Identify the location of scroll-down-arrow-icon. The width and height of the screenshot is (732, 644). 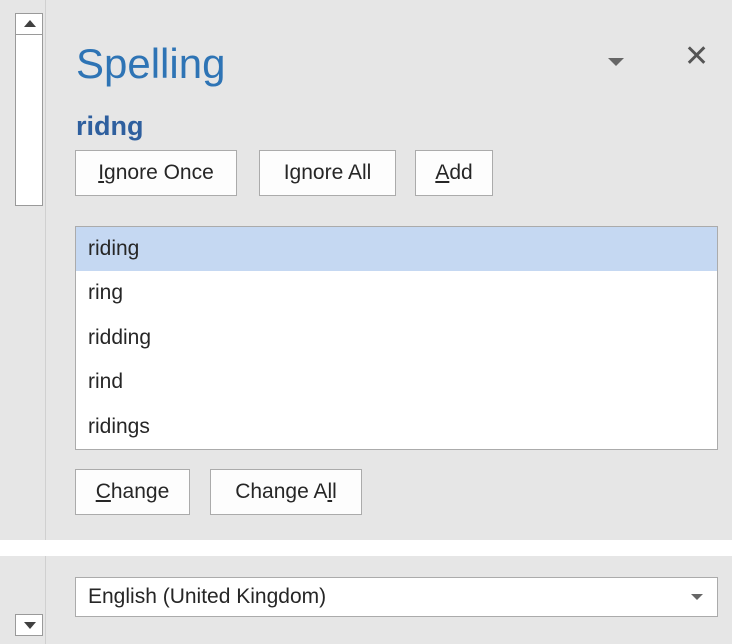
(29, 625).